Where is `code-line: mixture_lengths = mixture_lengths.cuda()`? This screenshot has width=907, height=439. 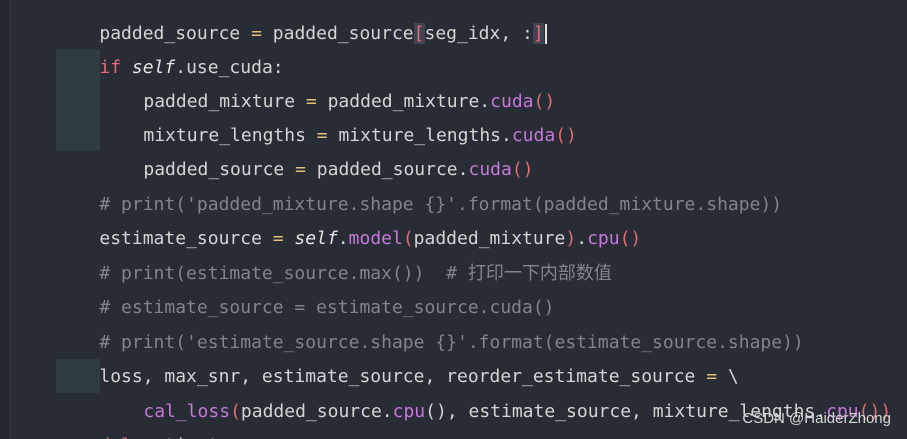
code-line: mixture_lengths = mixture_lengths.cuda() is located at coordinates (338, 115).